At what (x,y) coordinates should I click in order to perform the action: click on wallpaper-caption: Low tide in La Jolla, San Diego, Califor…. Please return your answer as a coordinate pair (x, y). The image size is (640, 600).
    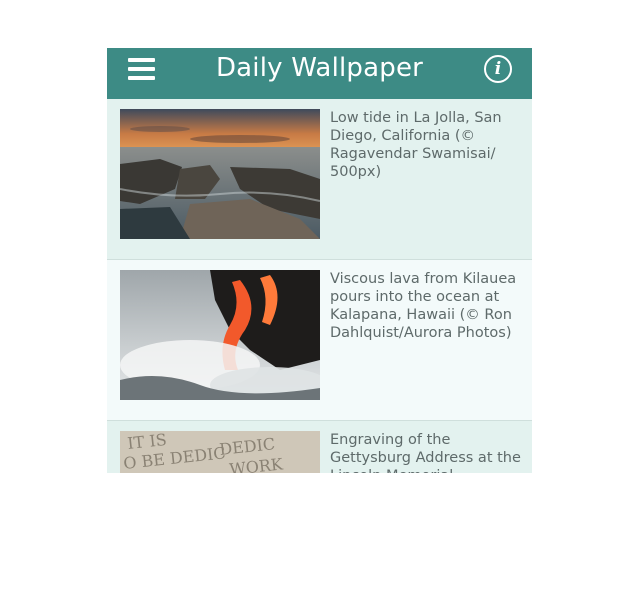
    Looking at the image, I should click on (416, 145).